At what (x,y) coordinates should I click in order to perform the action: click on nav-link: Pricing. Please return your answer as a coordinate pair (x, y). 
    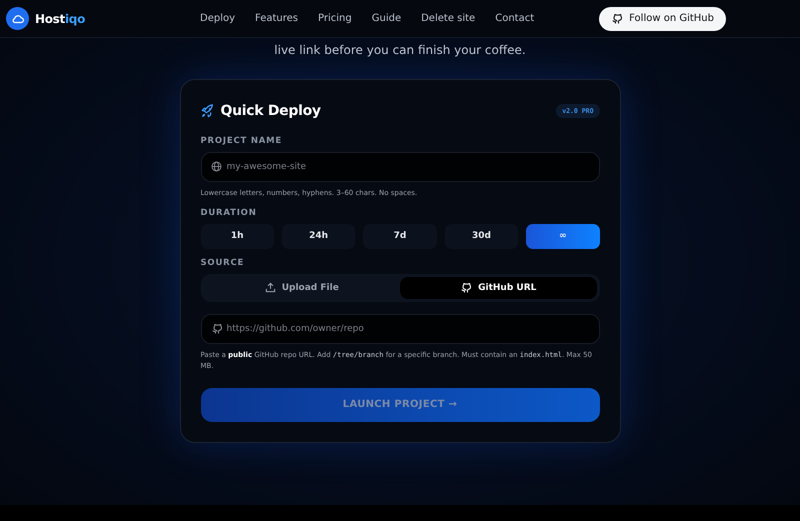
    Looking at the image, I should click on (335, 18).